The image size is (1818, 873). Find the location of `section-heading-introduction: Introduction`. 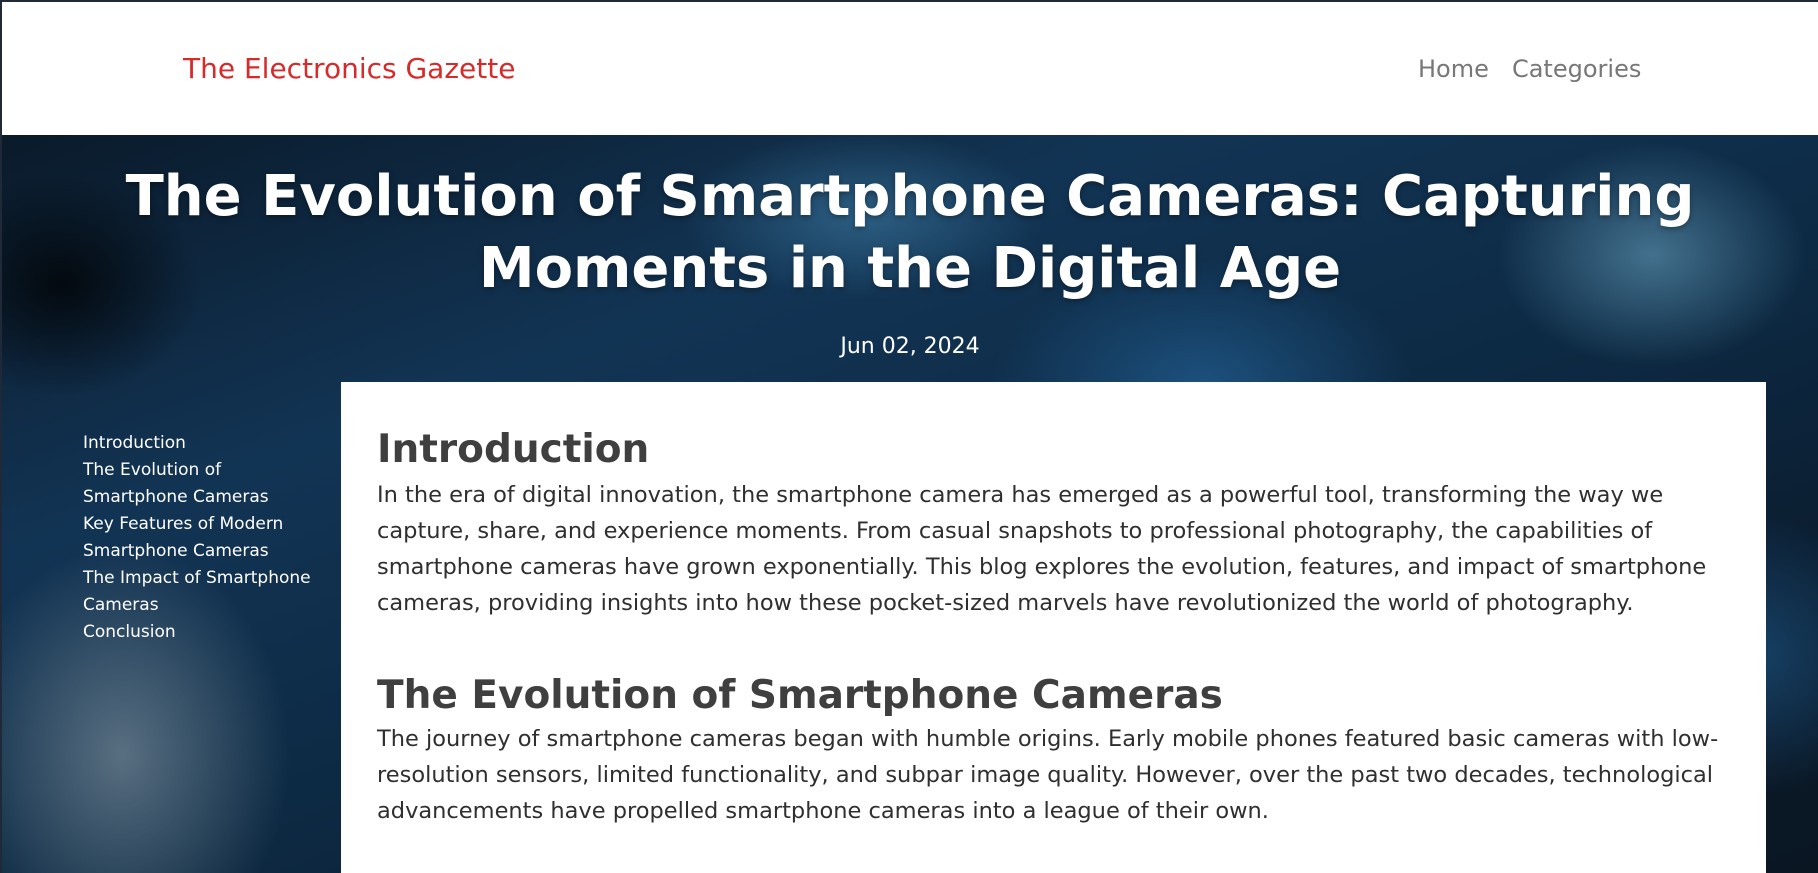

section-heading-introduction: Introduction is located at coordinates (513, 449).